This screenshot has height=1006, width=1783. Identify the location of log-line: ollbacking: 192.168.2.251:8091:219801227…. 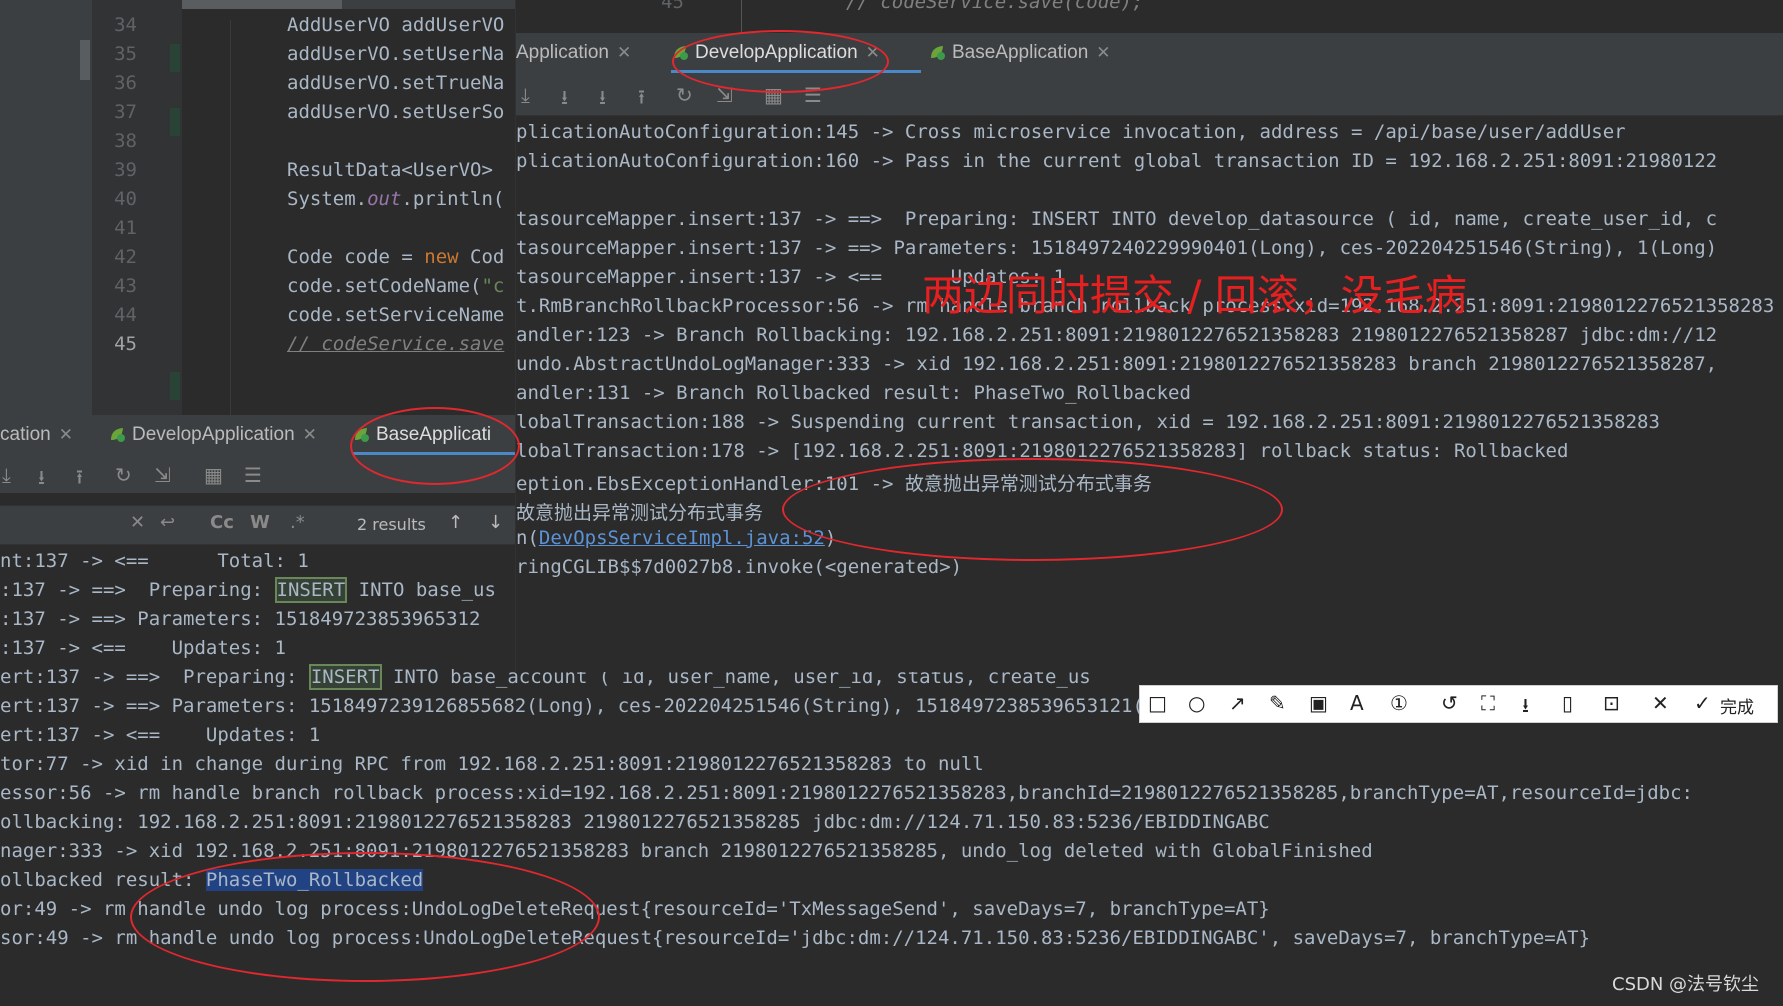
(635, 822).